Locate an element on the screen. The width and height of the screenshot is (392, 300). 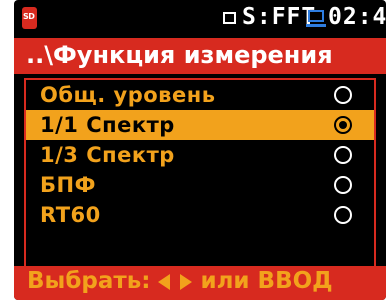
menu-item-label: БПФ is located at coordinates (68, 185).